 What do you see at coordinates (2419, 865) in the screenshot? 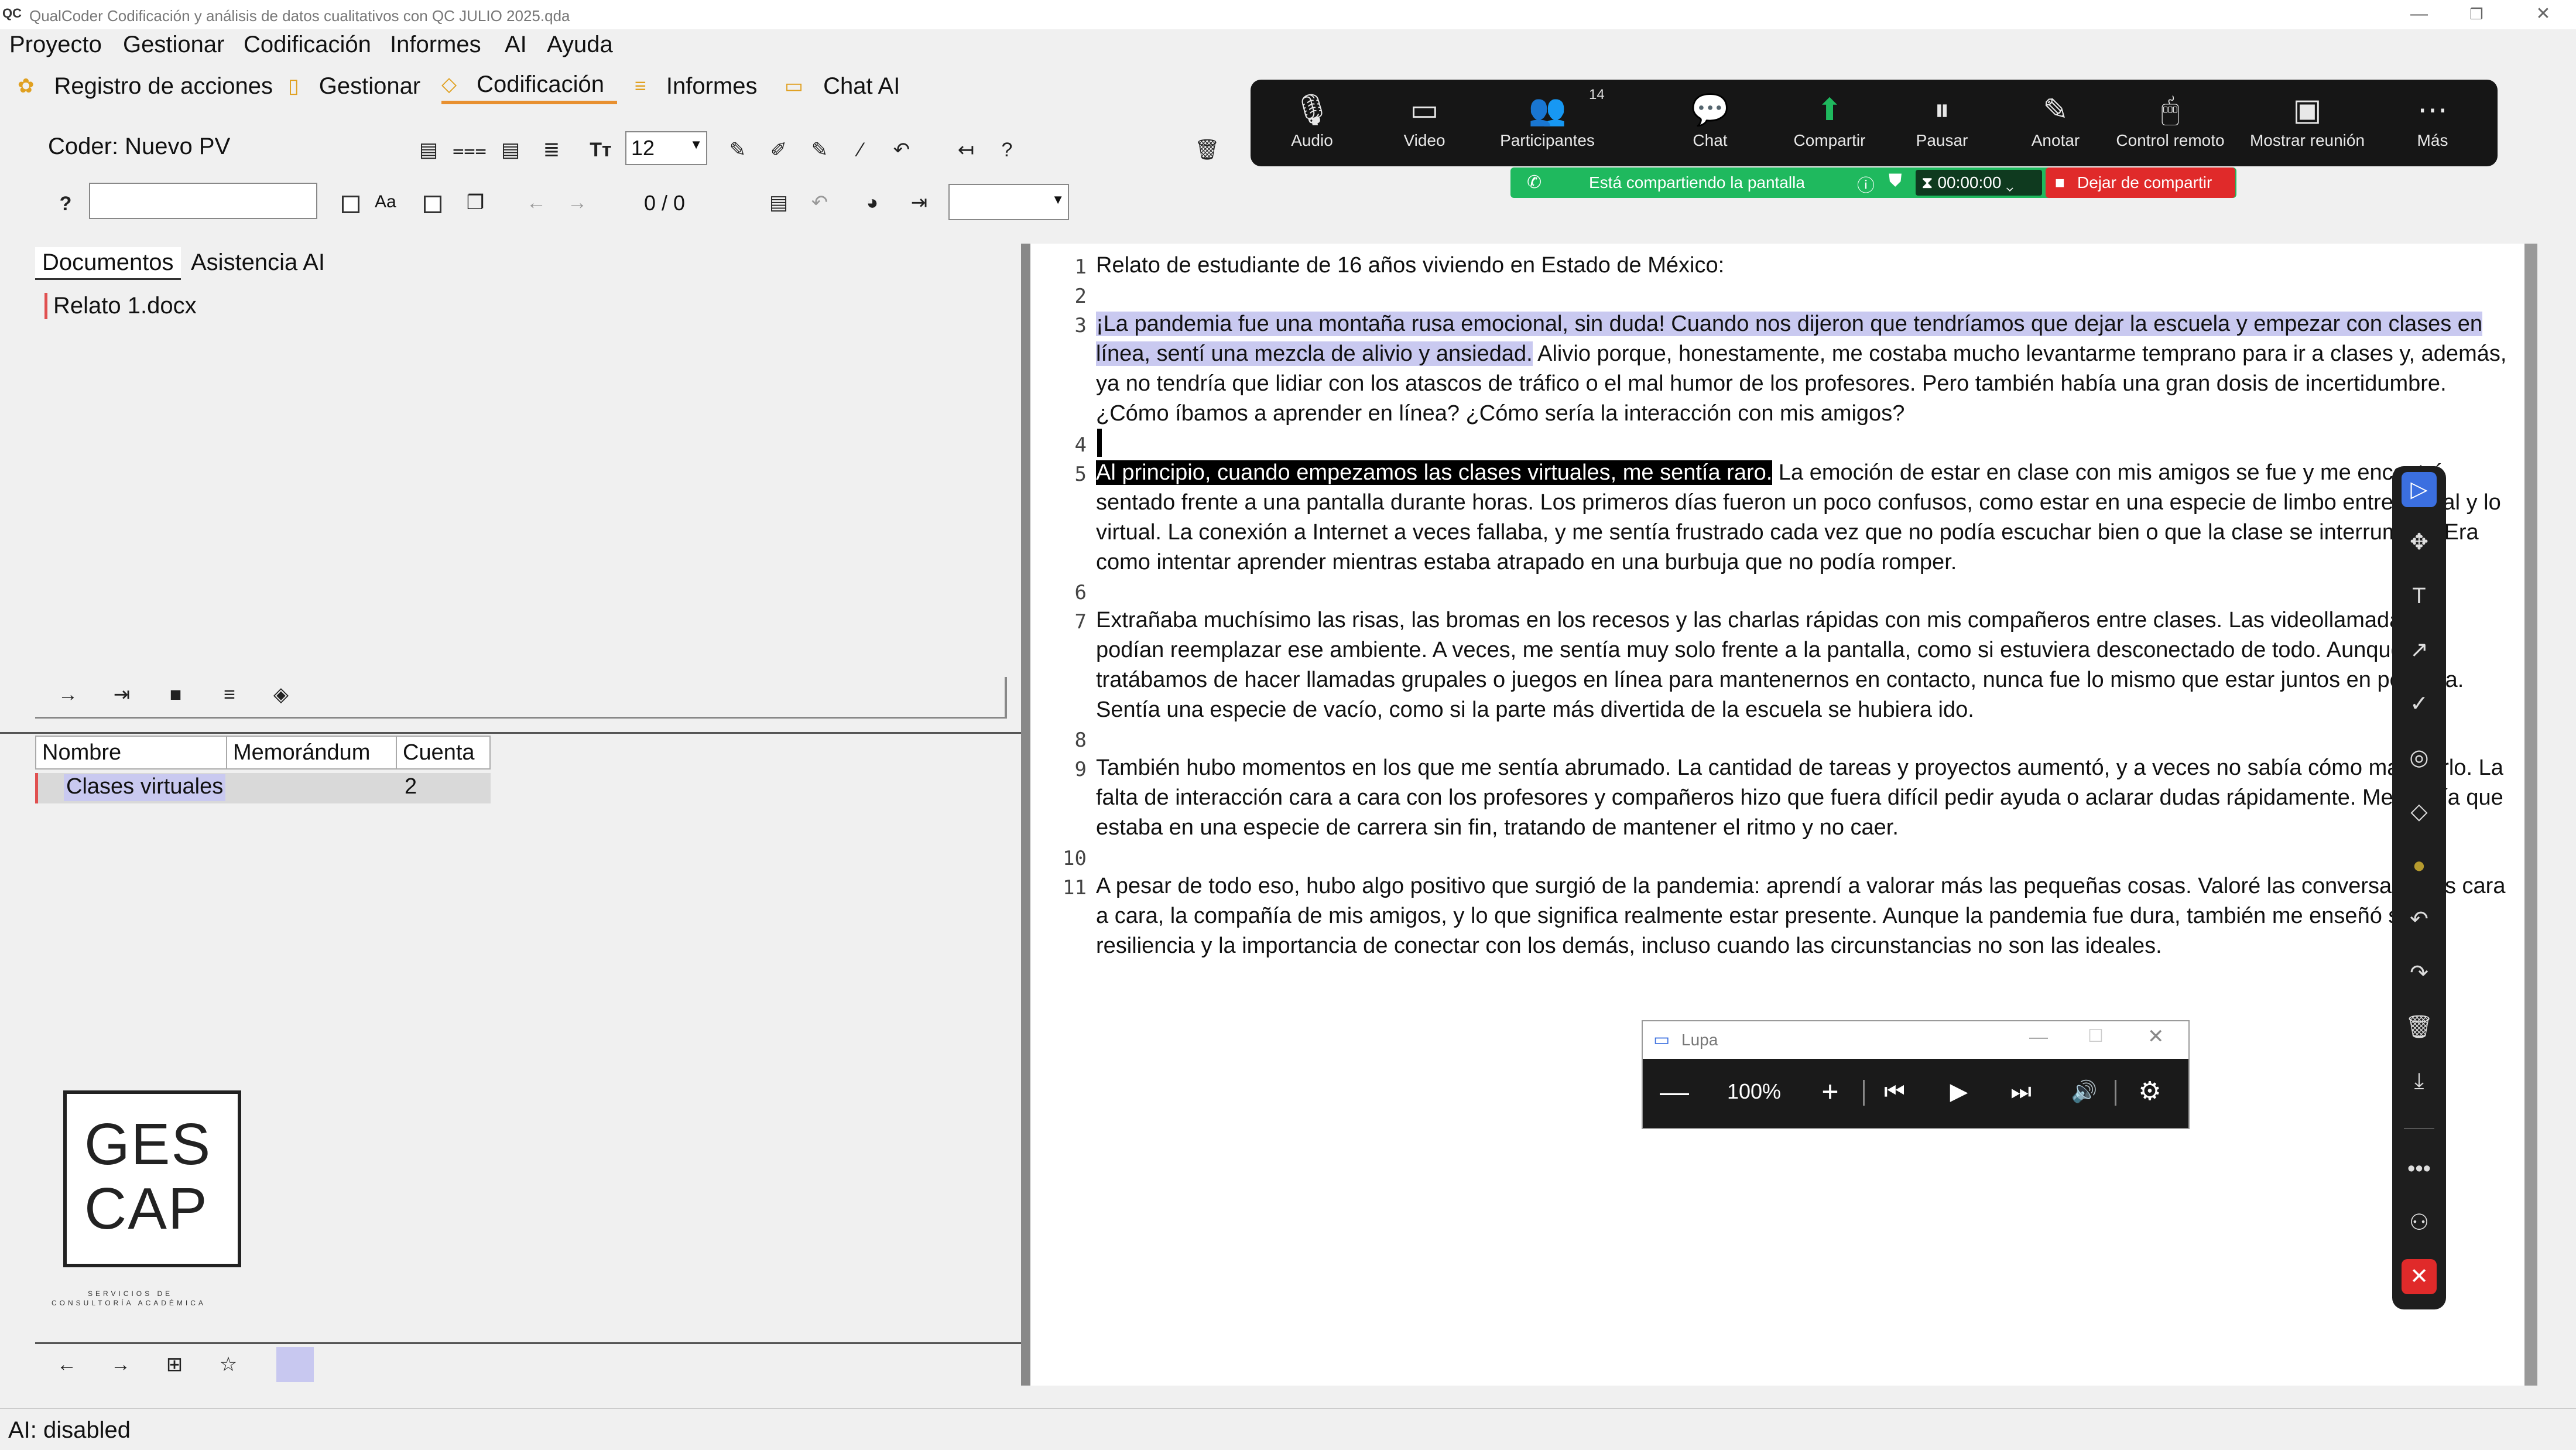
I see `color-icon: ●` at bounding box center [2419, 865].